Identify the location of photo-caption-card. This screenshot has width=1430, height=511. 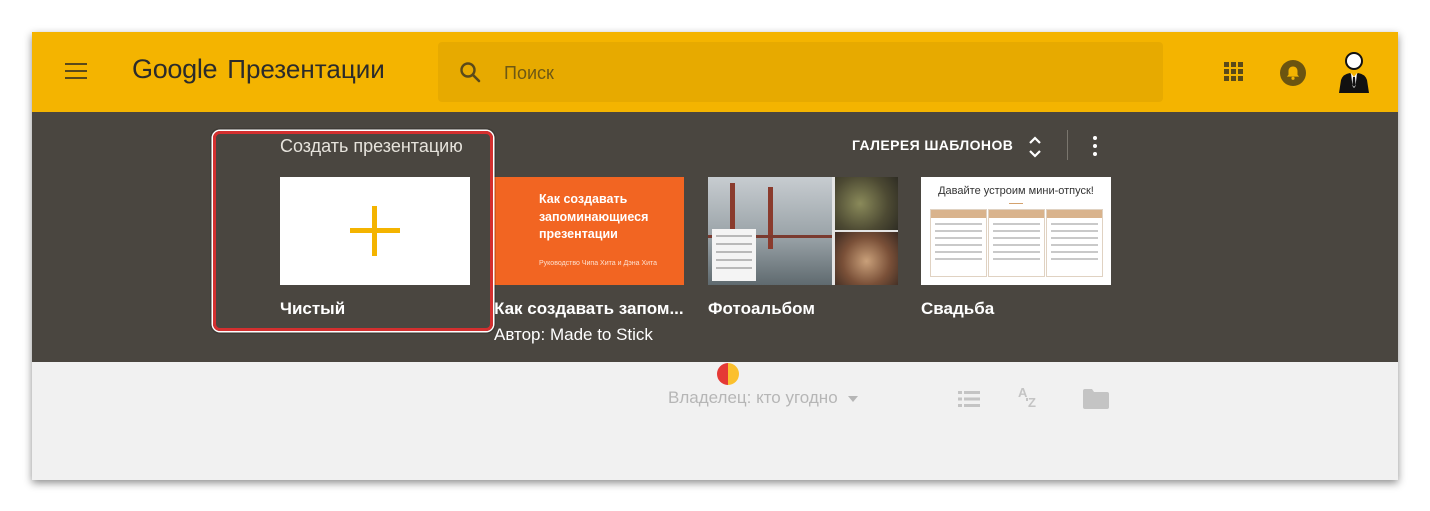
(734, 255).